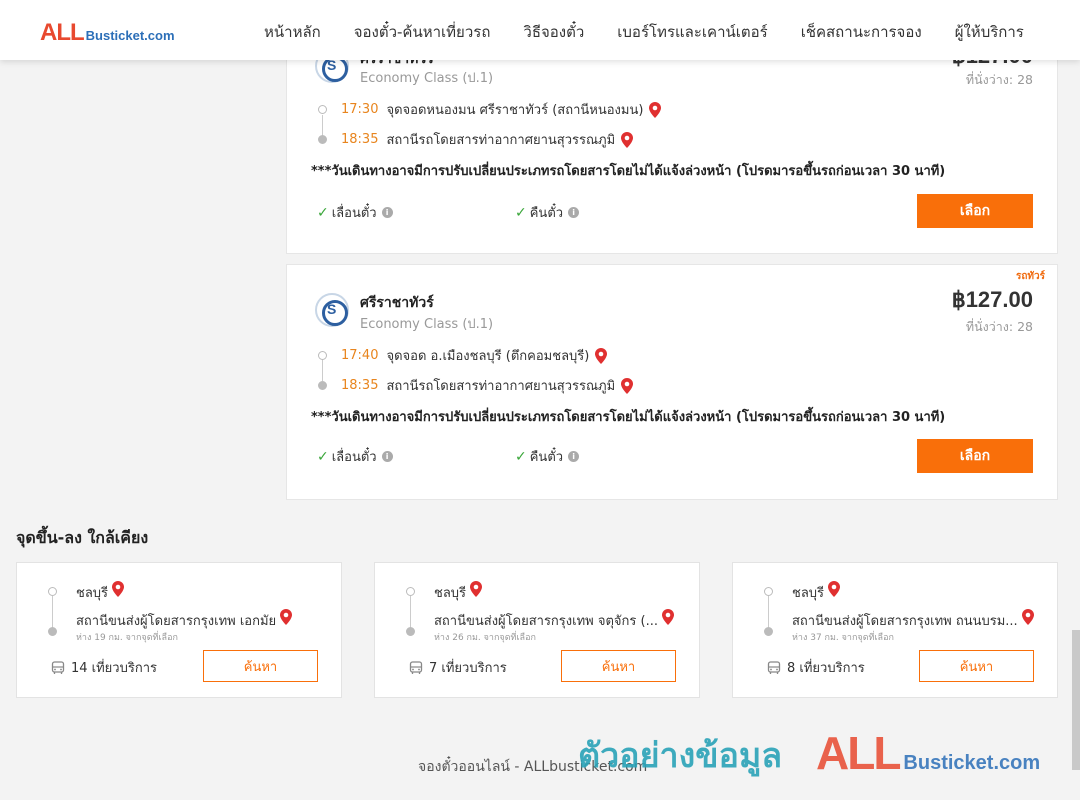 The height and width of the screenshot is (800, 1080). What do you see at coordinates (692, 32) in the screenshot?
I see `nav-contact: เบอร์โทรและเคาน์เตอร์` at bounding box center [692, 32].